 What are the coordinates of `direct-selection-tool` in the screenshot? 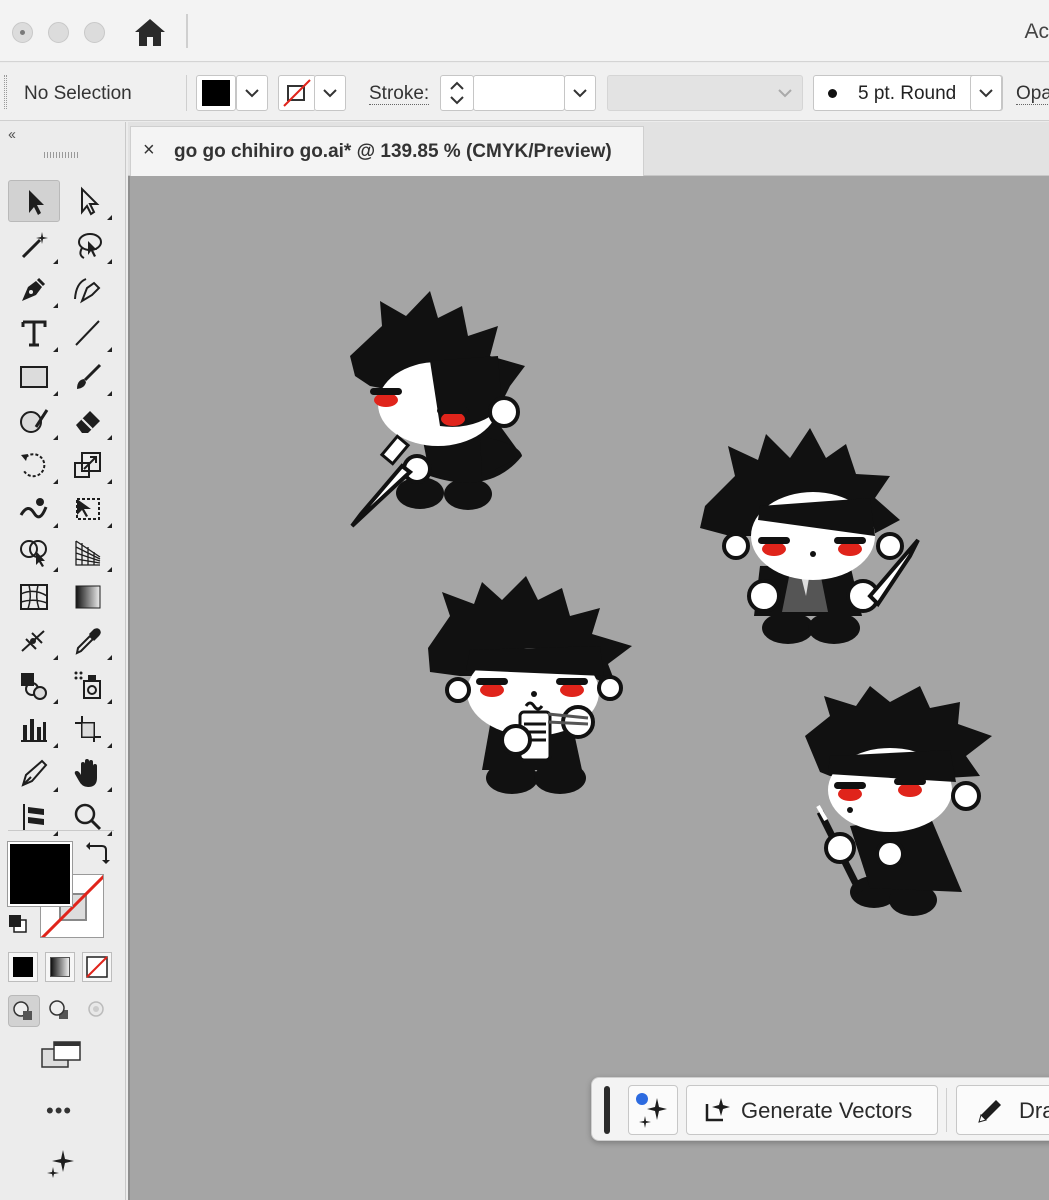 It's located at (88, 201).